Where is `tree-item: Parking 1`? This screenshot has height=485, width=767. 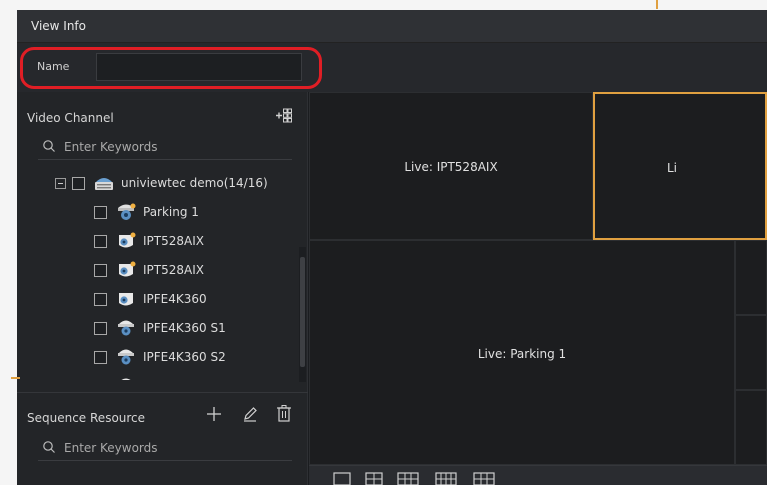
tree-item: Parking 1 is located at coordinates (146, 212).